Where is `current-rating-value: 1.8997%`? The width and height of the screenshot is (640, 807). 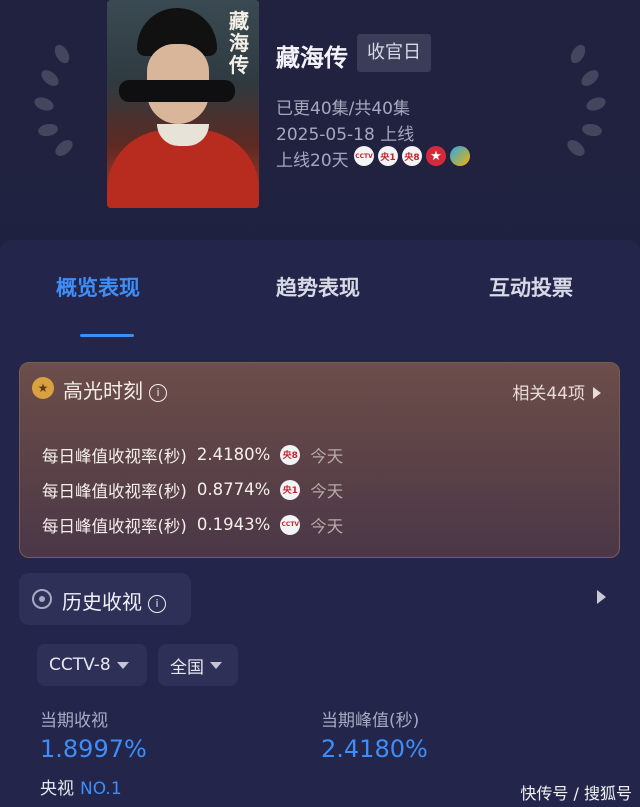
current-rating-value: 1.8997% is located at coordinates (93, 749).